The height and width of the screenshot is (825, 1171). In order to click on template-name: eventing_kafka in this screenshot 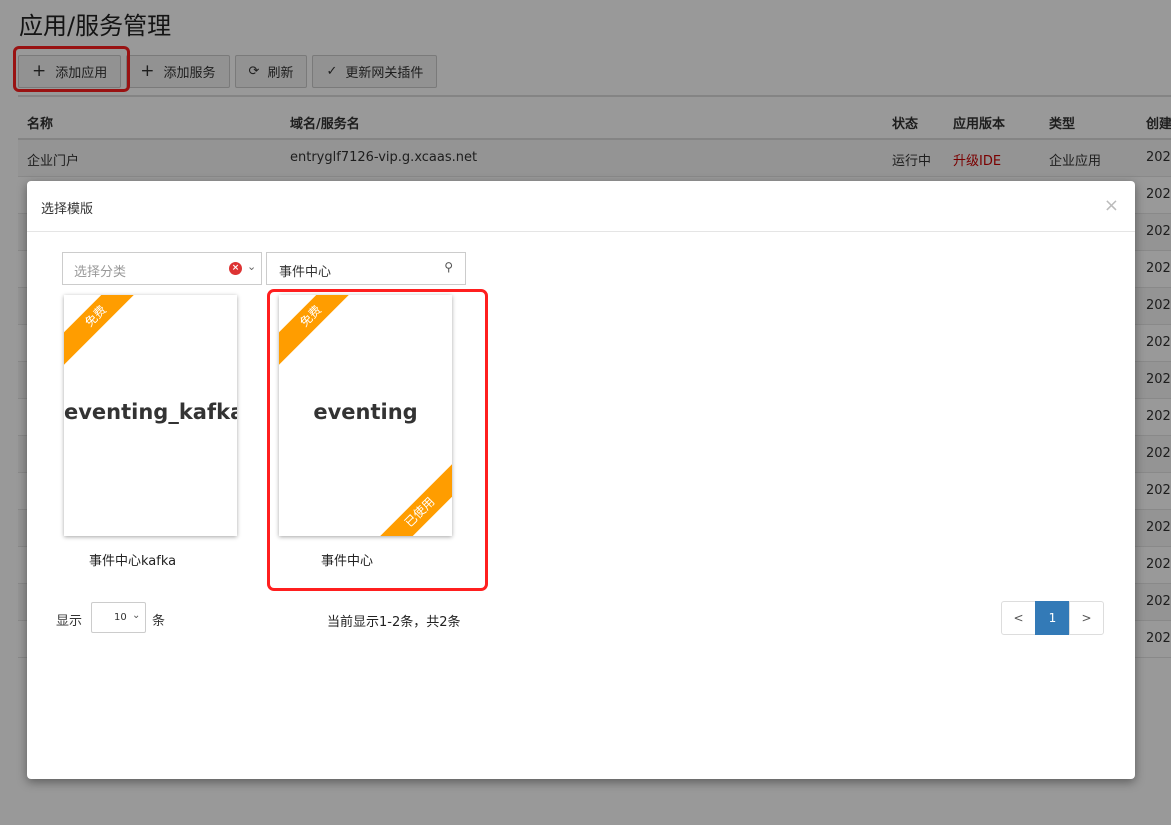, I will do `click(150, 412)`.